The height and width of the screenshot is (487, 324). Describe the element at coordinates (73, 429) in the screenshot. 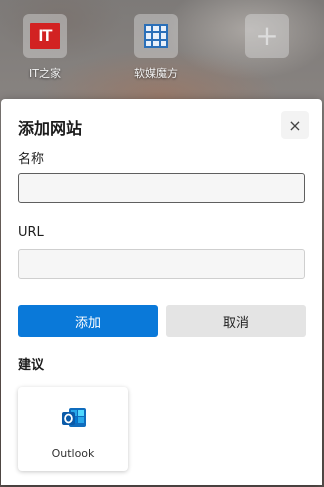

I see `suggestion-outlook: Outlook` at that location.